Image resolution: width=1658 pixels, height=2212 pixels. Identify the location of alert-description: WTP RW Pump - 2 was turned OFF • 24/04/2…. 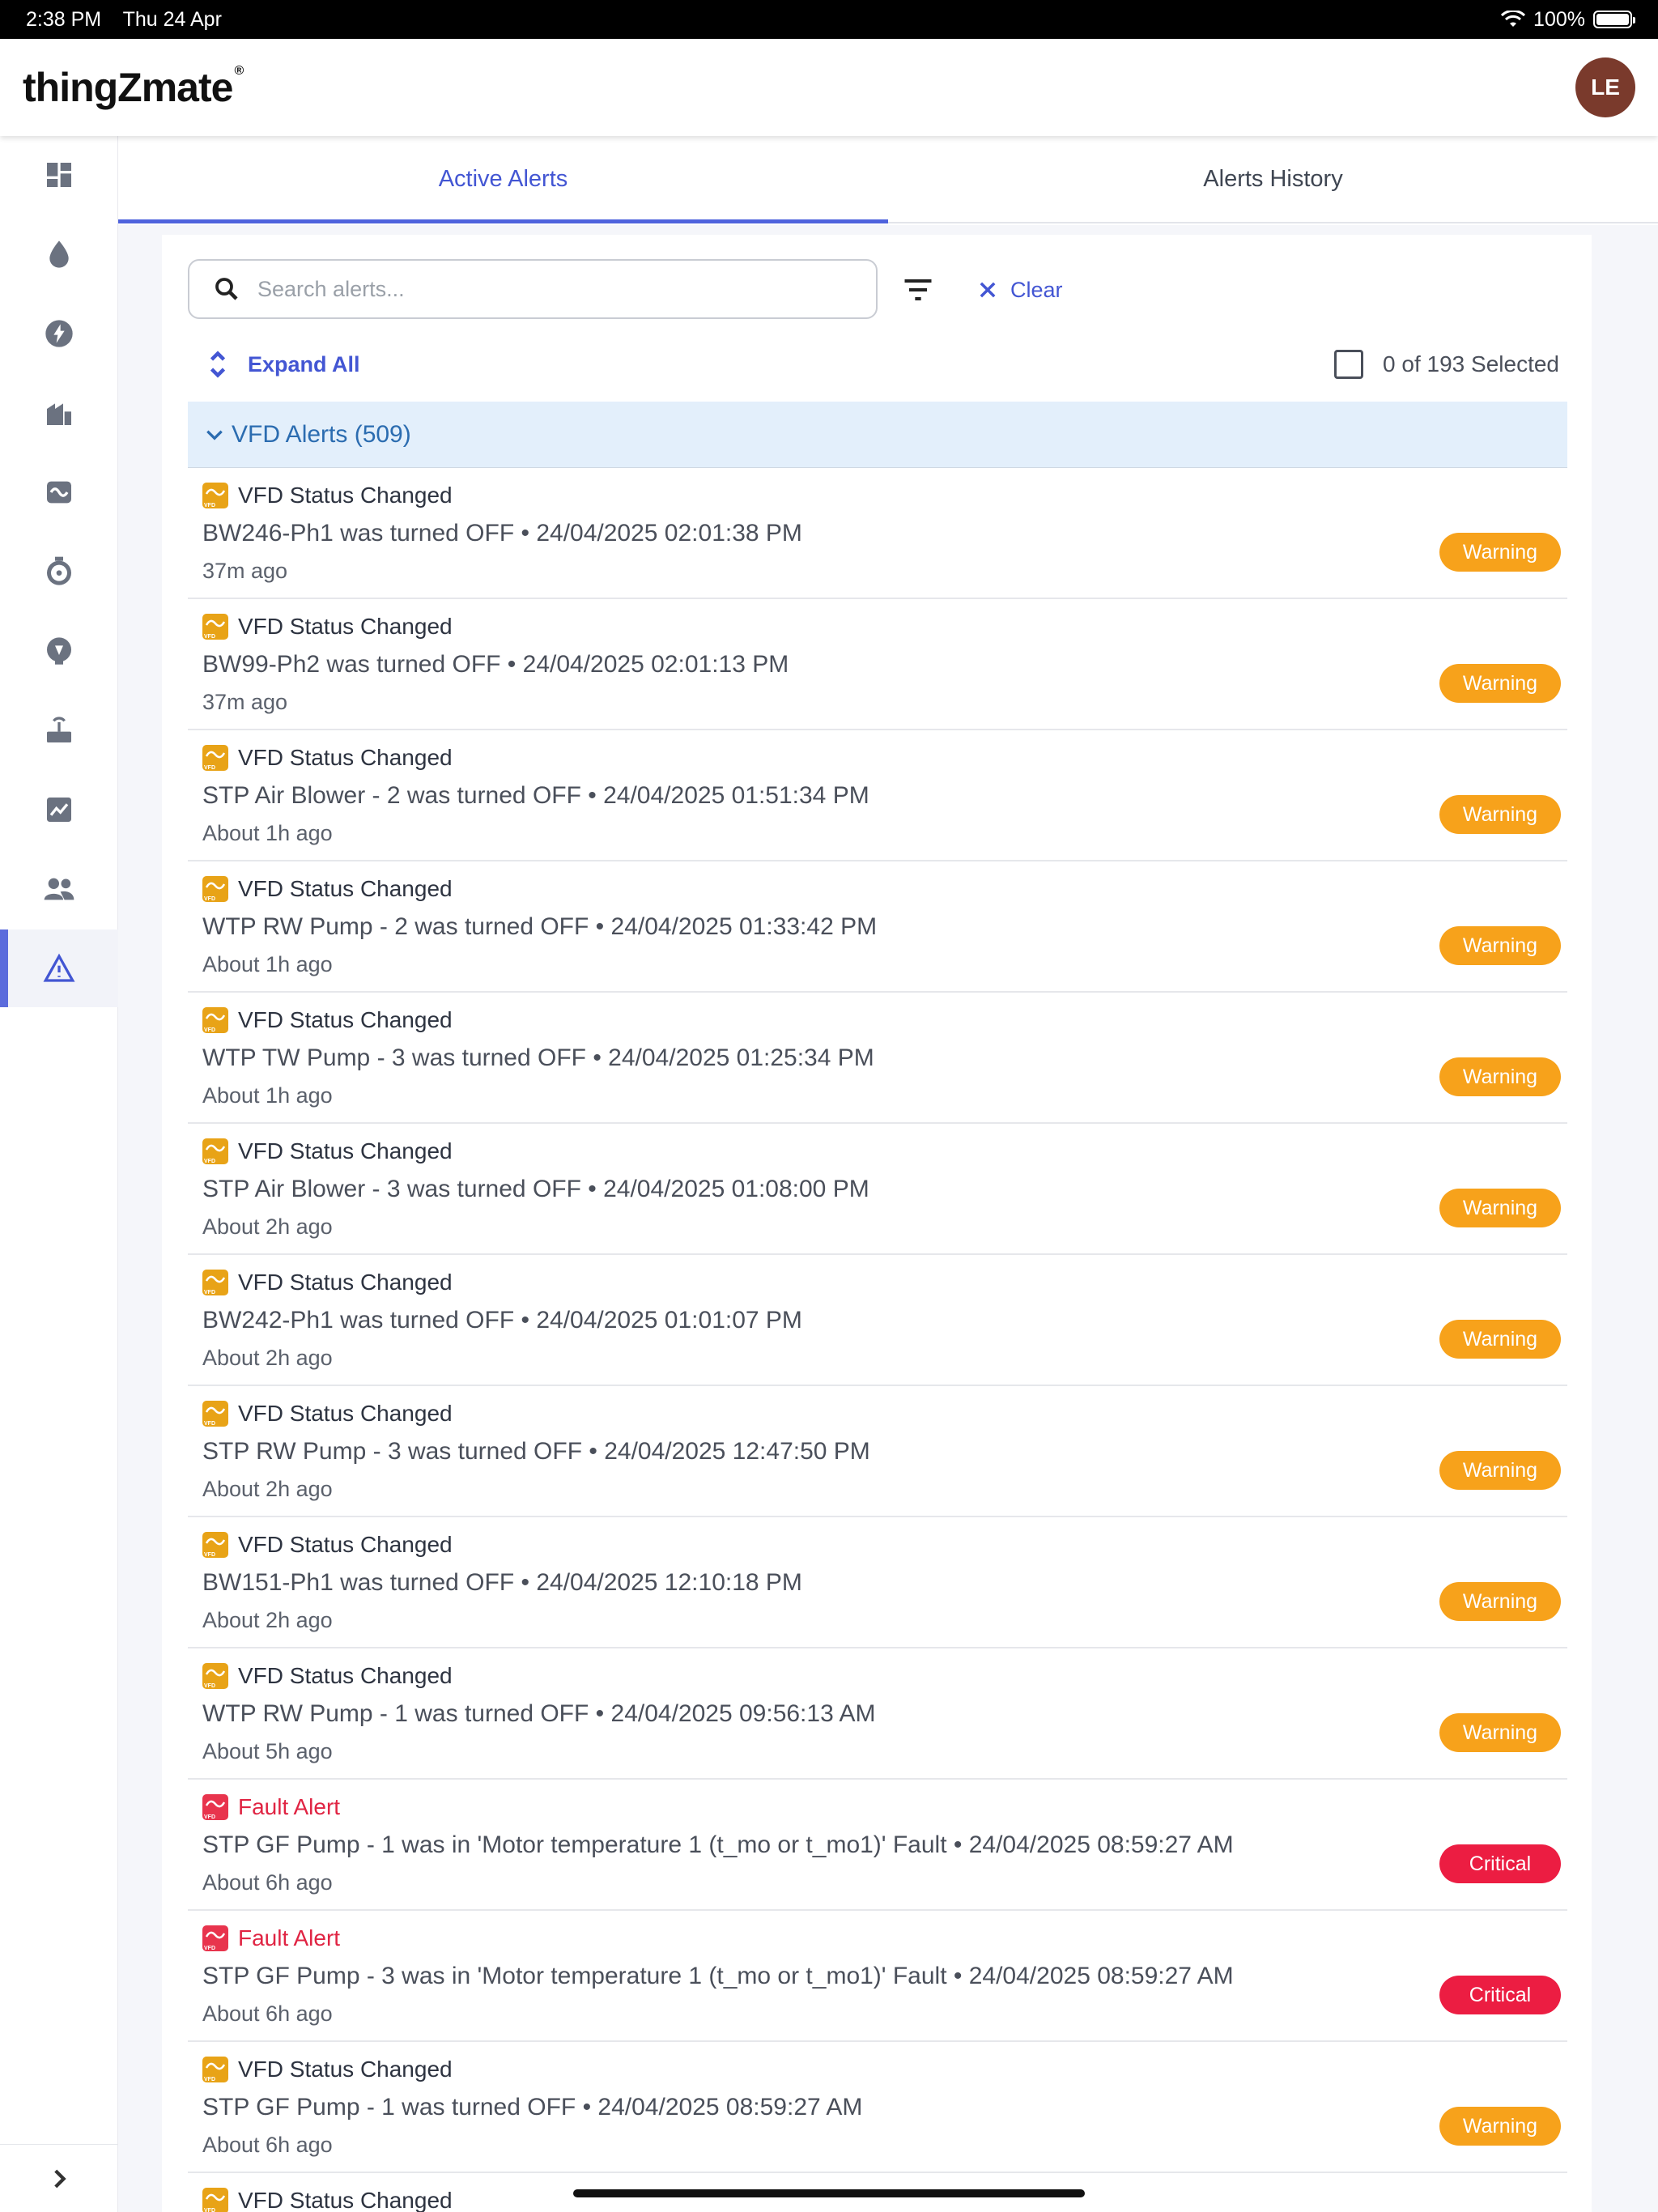
(540, 927).